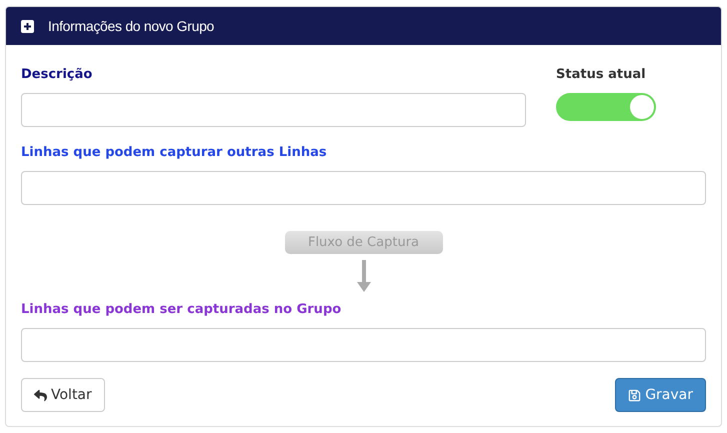 The height and width of the screenshot is (433, 727). I want to click on field-label: Linhas que podem capturar outras Linhas, so click(174, 153).